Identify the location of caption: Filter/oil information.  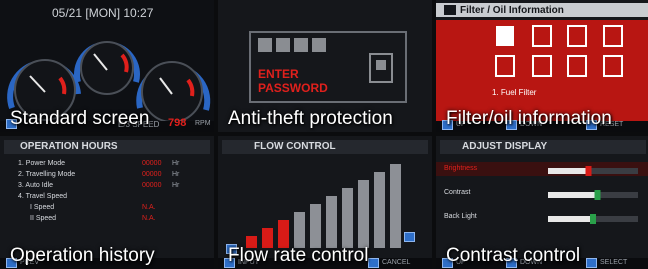
(529, 118).